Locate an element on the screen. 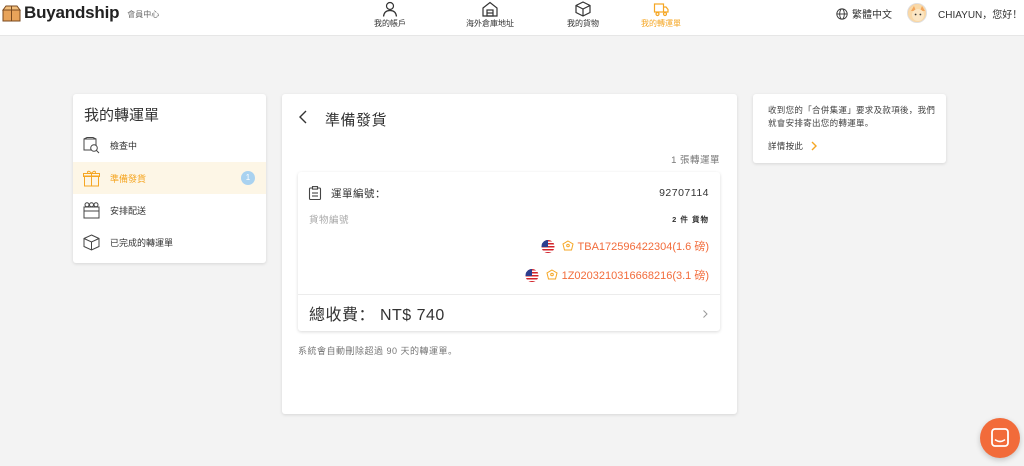 This screenshot has height=466, width=1024. order-number-label: 運單編號： is located at coordinates (358, 194).